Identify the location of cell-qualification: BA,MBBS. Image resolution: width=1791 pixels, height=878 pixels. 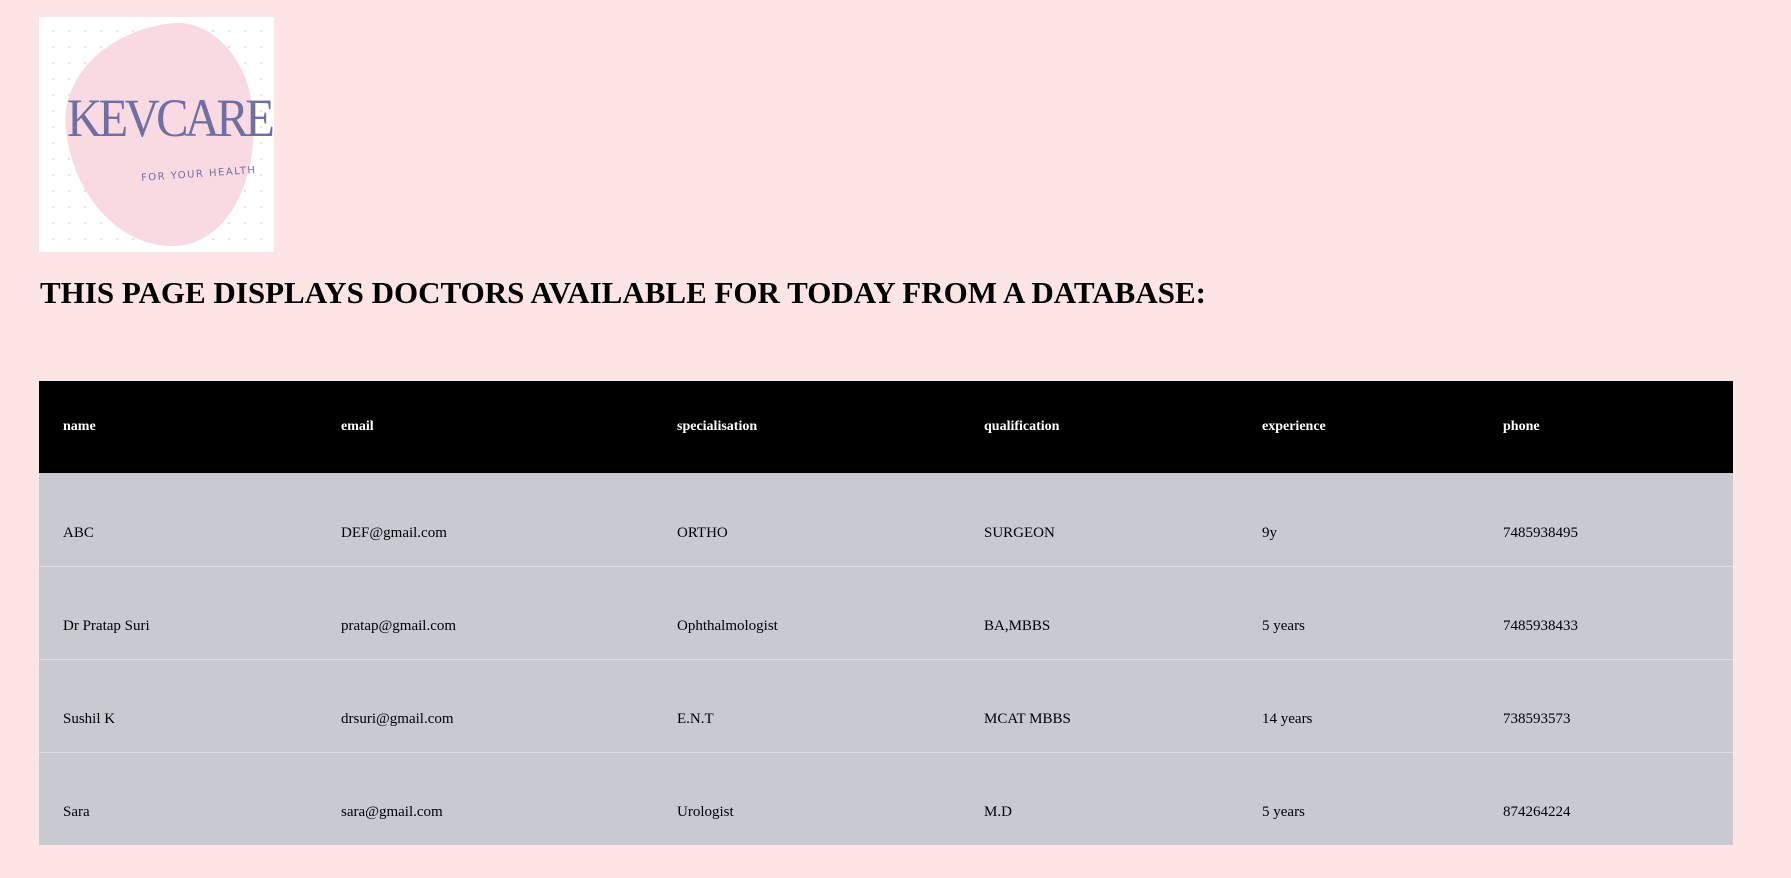
(1099, 612).